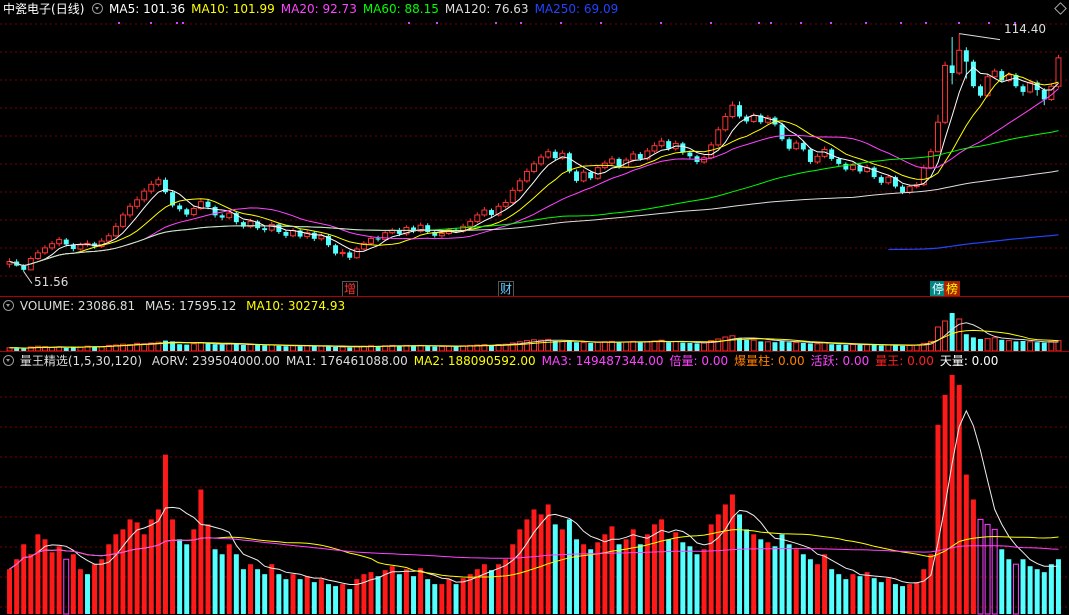  I want to click on indicator-legend-item: 倍量: 0.00, so click(699, 361).